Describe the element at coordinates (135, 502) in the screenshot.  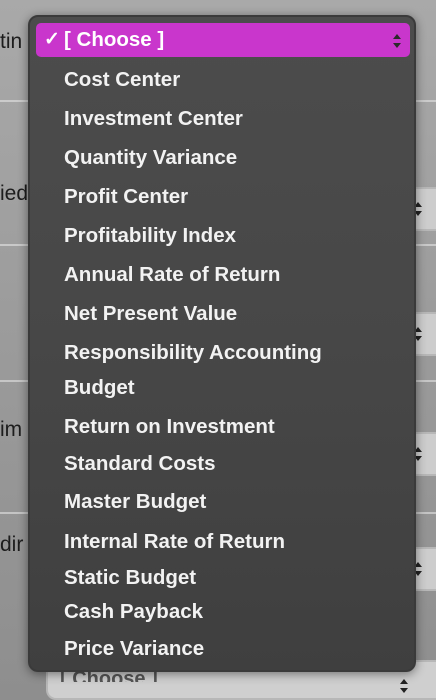
I see `option-master-budget: Master Budget` at that location.